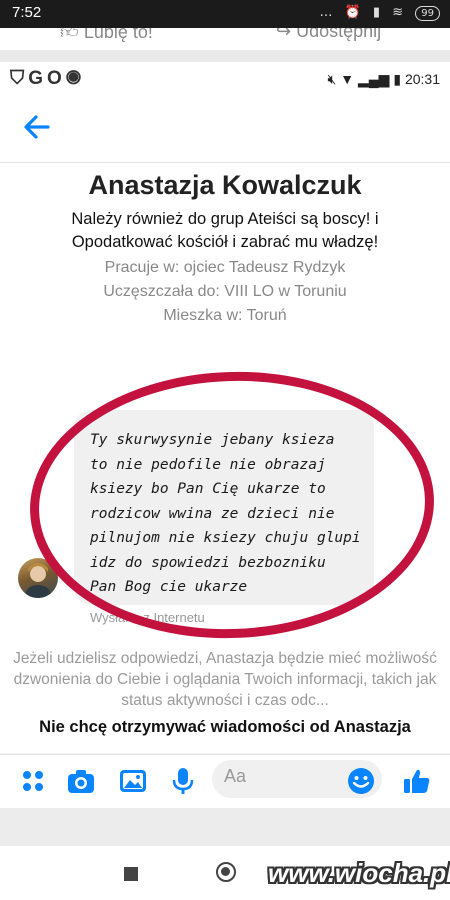 Image resolution: width=450 pixels, height=900 pixels. I want to click on mute-icon: 🔇︎, so click(332, 79).